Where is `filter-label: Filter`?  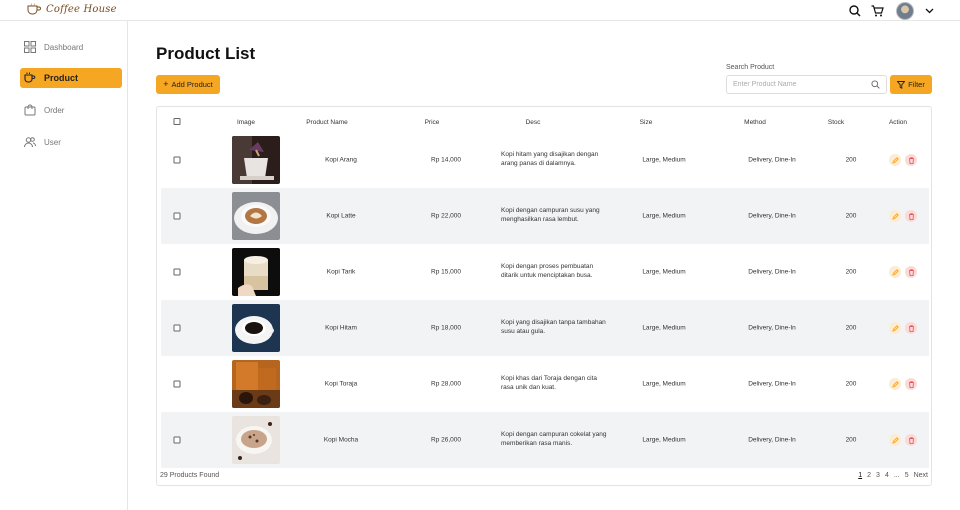
filter-label: Filter is located at coordinates (916, 84).